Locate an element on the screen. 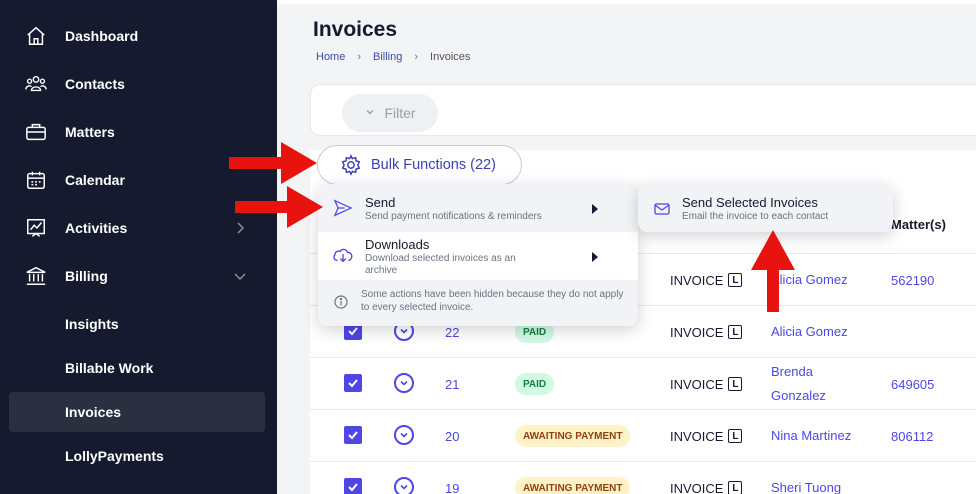 The image size is (976, 494). column-header-matters: Matter(s) is located at coordinates (918, 224).